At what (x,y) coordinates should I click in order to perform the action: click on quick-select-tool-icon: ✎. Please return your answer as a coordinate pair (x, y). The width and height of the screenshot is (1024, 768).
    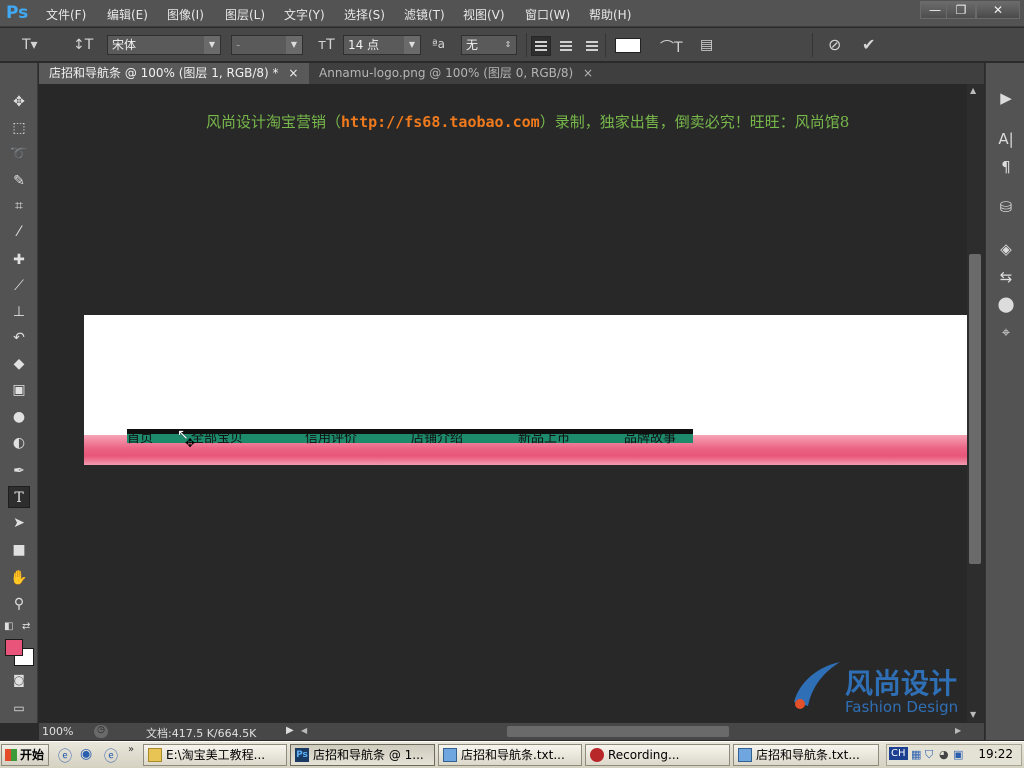
    Looking at the image, I should click on (19, 181).